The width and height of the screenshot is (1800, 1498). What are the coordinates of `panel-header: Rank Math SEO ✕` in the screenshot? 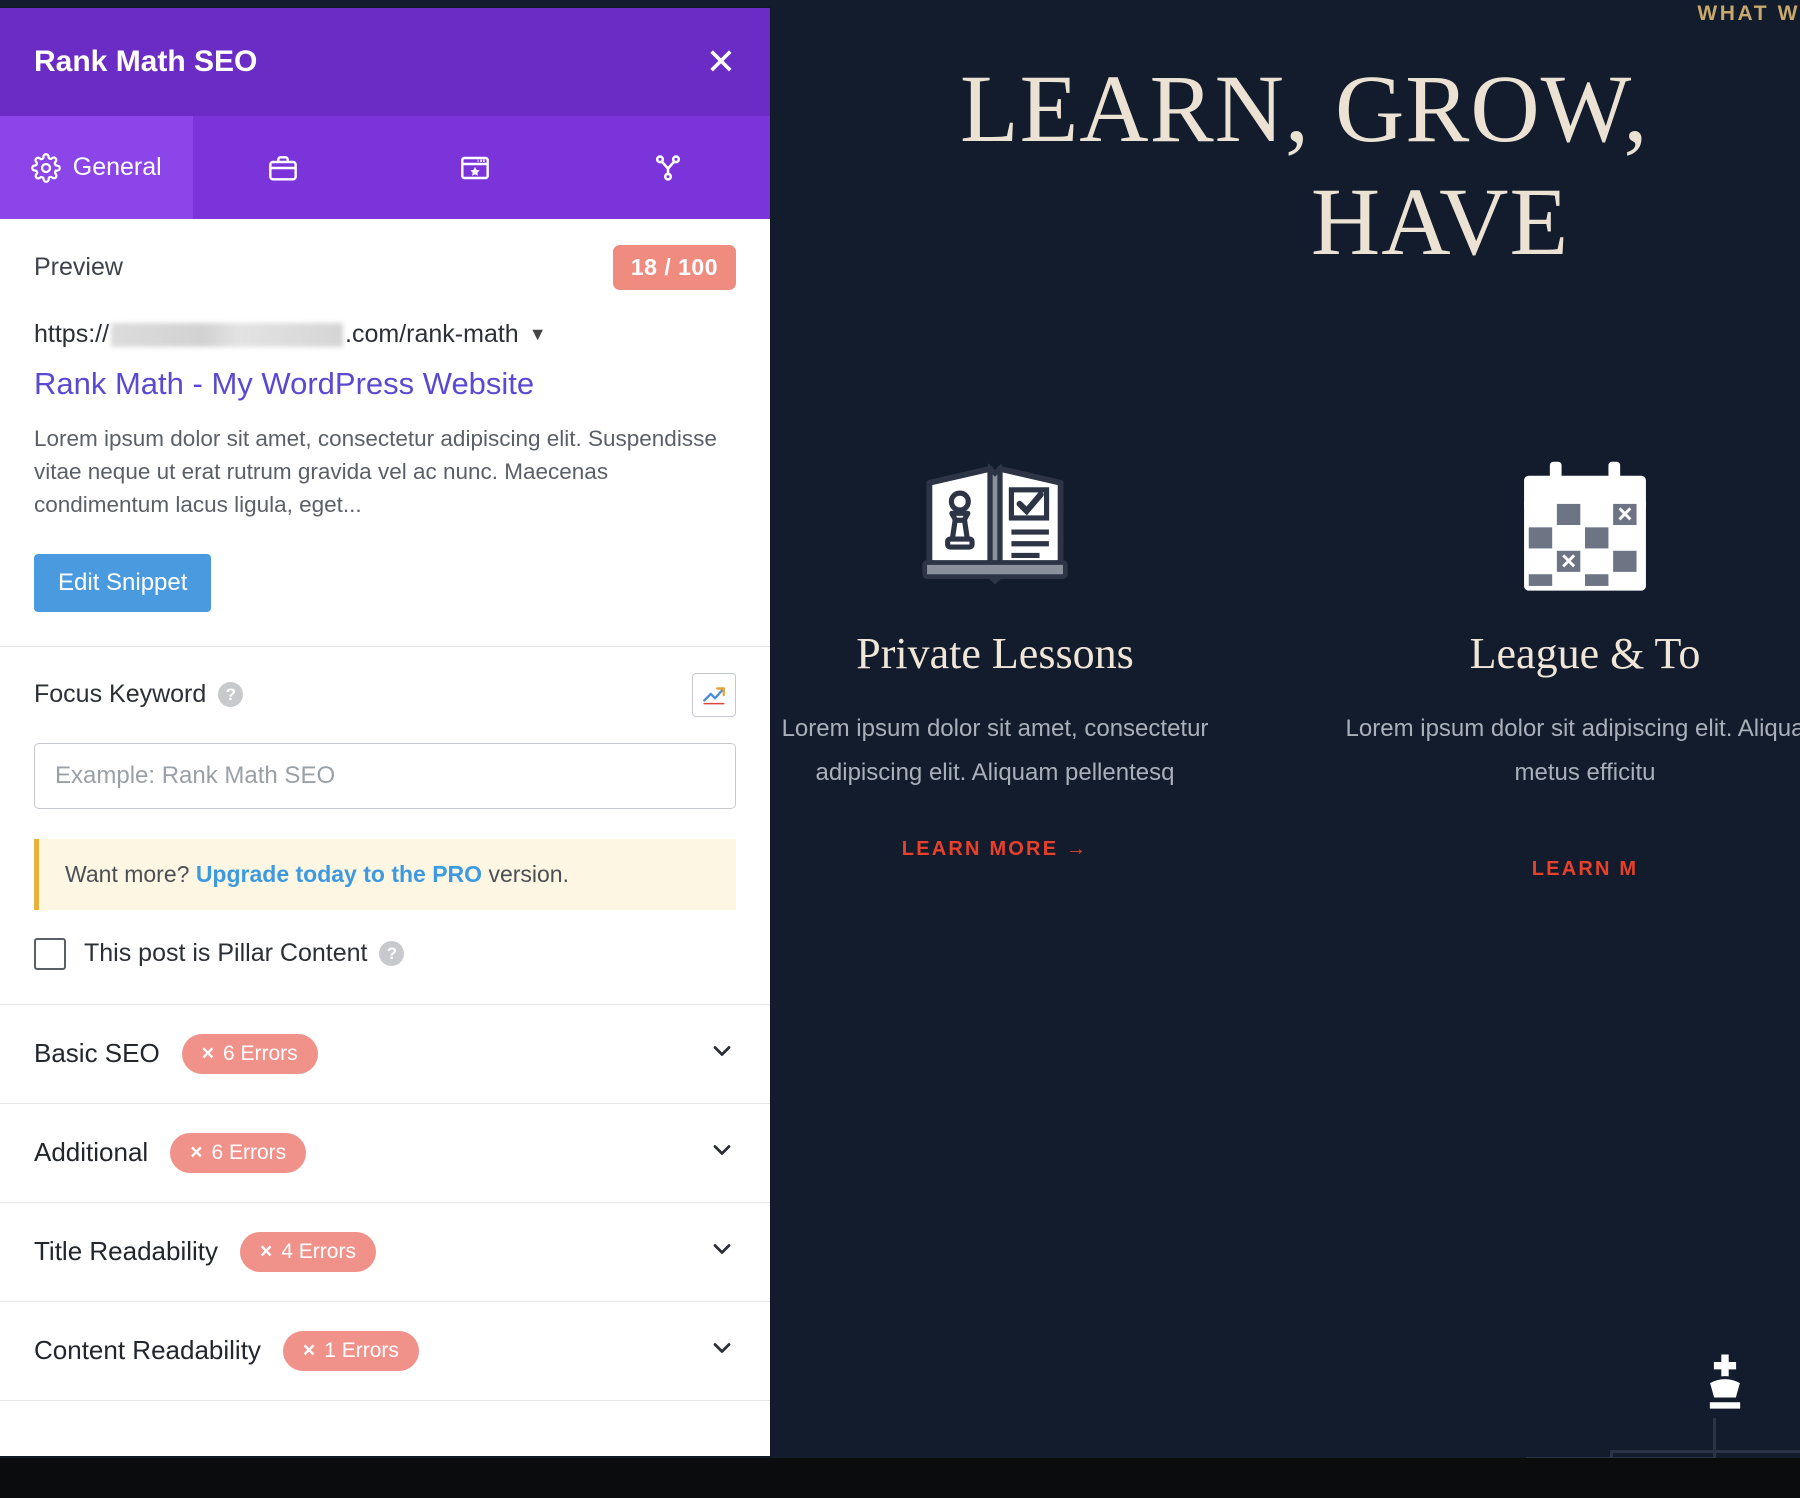 It's located at (385, 62).